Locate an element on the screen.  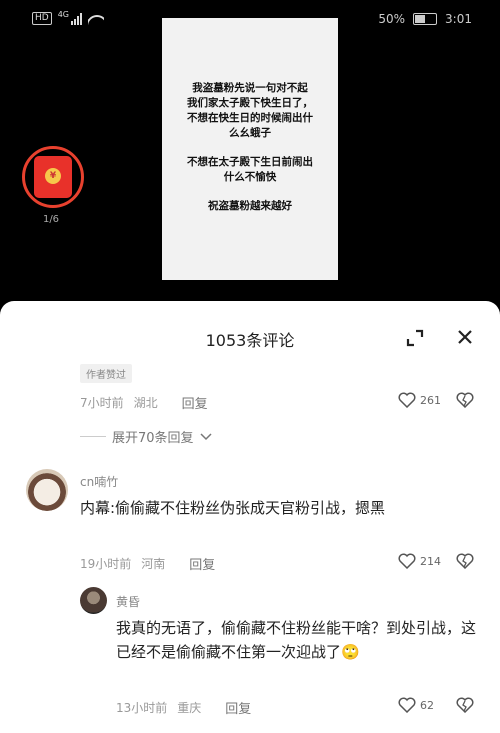
close-icon is located at coordinates (465, 337).